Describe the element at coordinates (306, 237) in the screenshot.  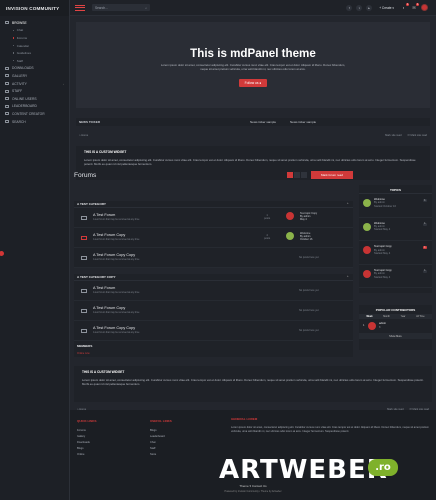
I see `last-post: Welcome By admin October 16` at that location.